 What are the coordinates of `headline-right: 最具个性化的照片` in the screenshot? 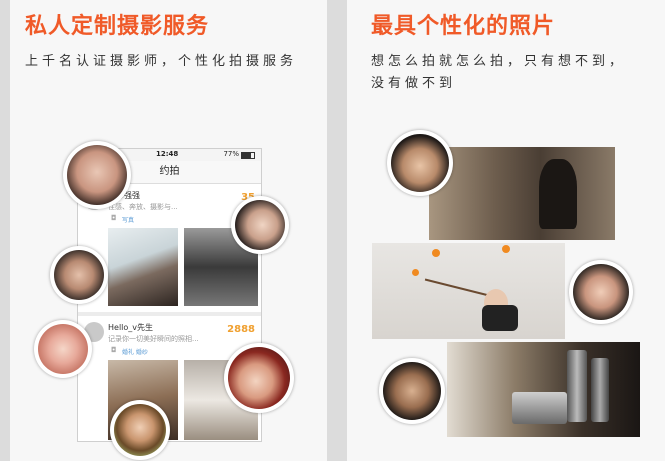 It's located at (463, 26).